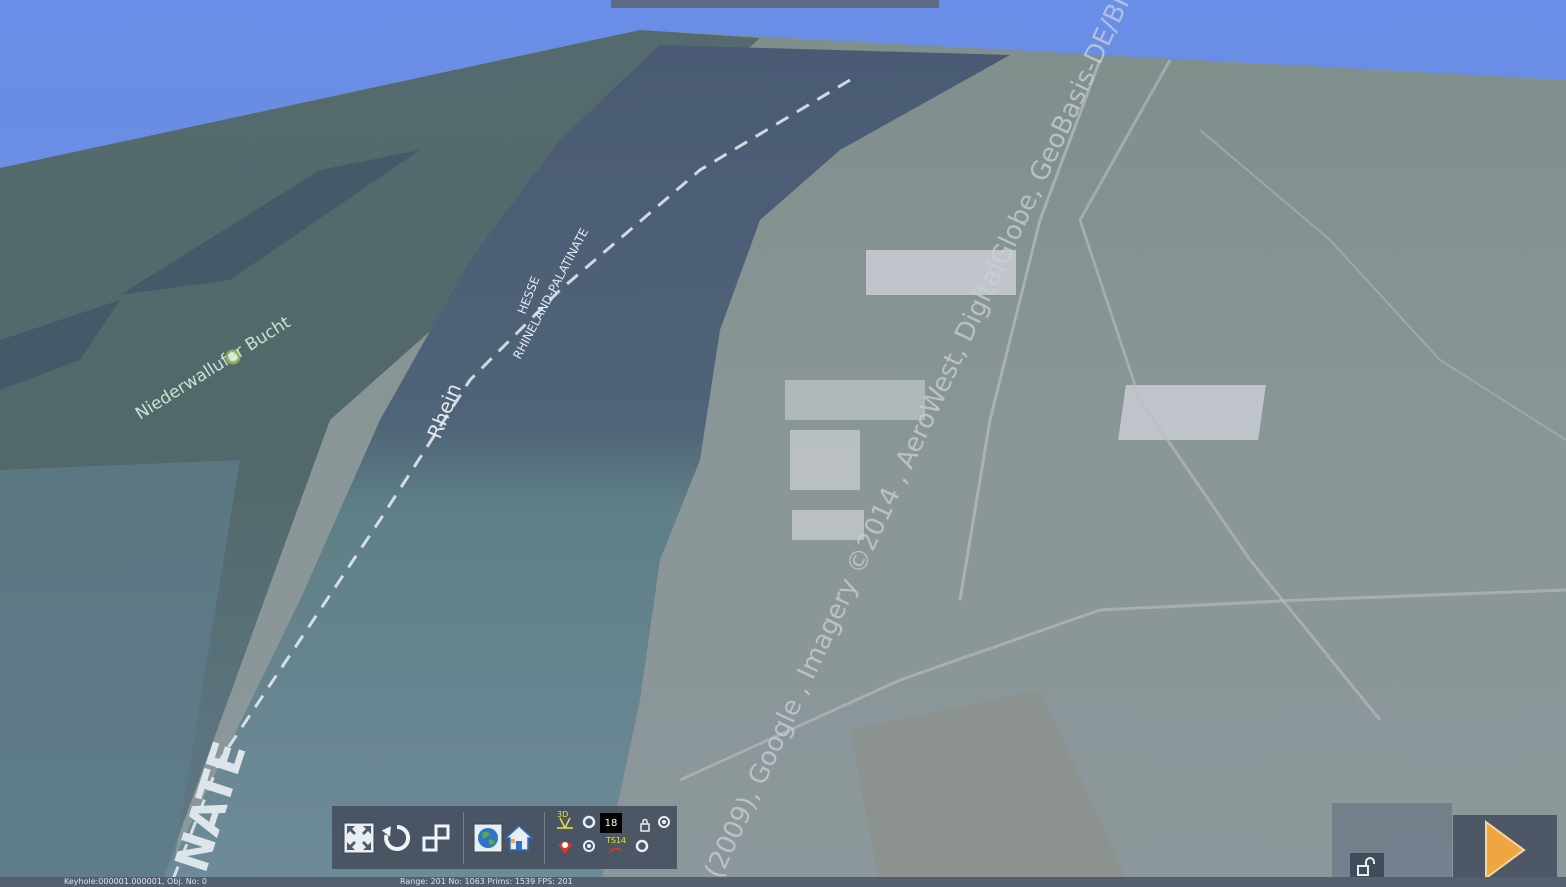 Image resolution: width=1566 pixels, height=887 pixels. Describe the element at coordinates (1366, 866) in the screenshot. I see `unlock-icon` at that location.